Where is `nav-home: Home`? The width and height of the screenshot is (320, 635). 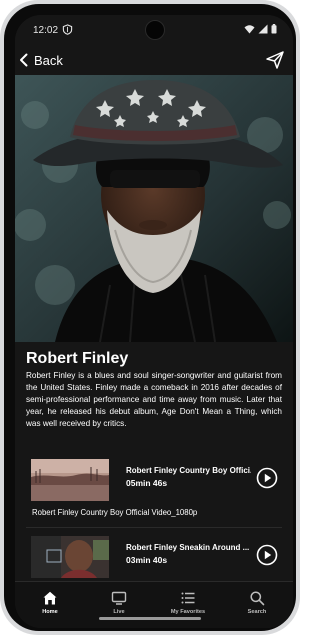
nav-home: Home is located at coordinates (50, 605).